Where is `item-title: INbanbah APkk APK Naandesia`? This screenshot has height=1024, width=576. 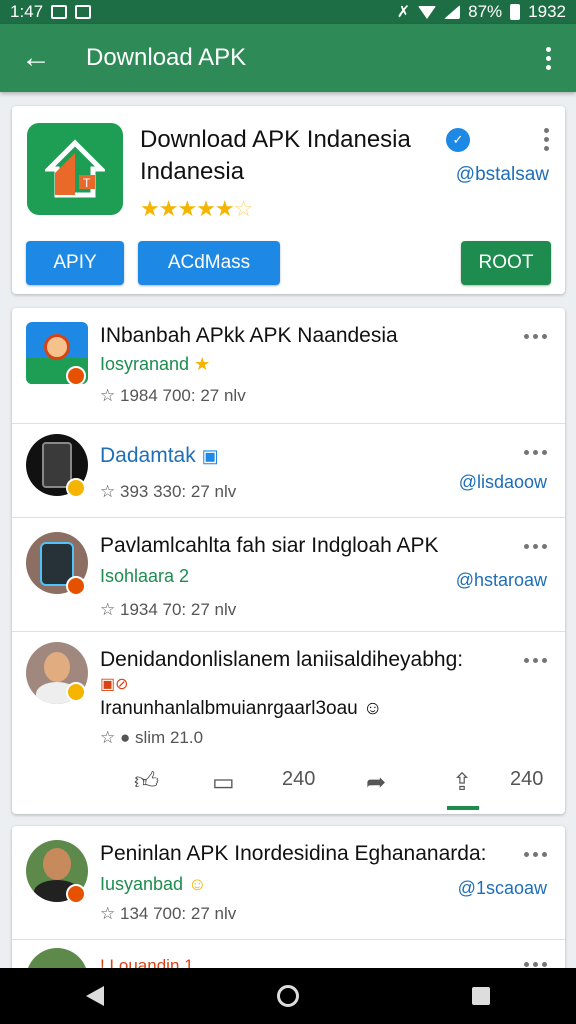
item-title: INbanbah APkk APK Naandesia is located at coordinates (249, 335).